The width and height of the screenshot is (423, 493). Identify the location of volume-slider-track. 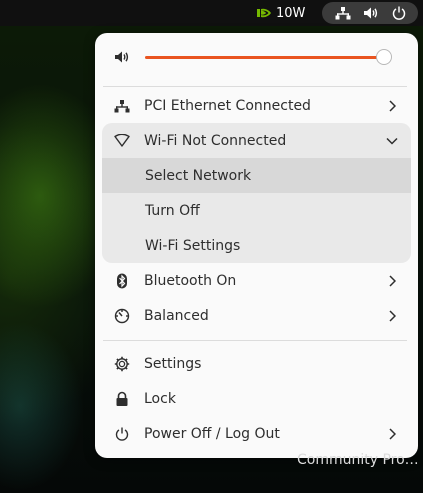
(264, 57).